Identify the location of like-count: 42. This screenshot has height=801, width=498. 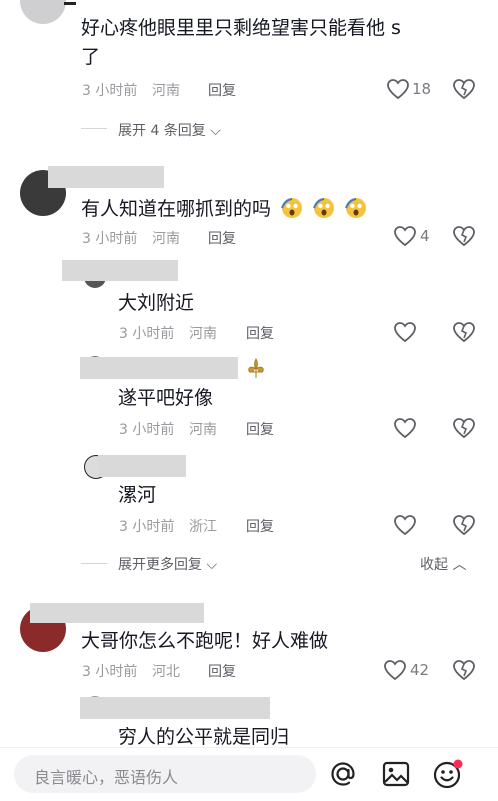
(420, 670).